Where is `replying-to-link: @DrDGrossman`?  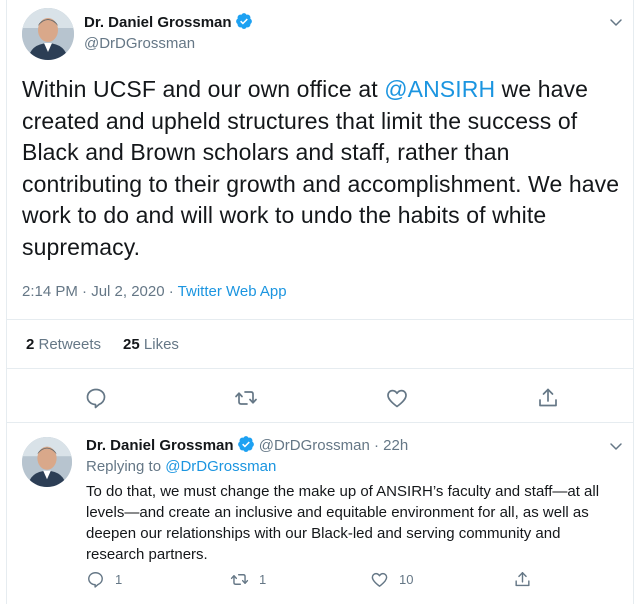 replying-to-link: @DrDGrossman is located at coordinates (220, 466).